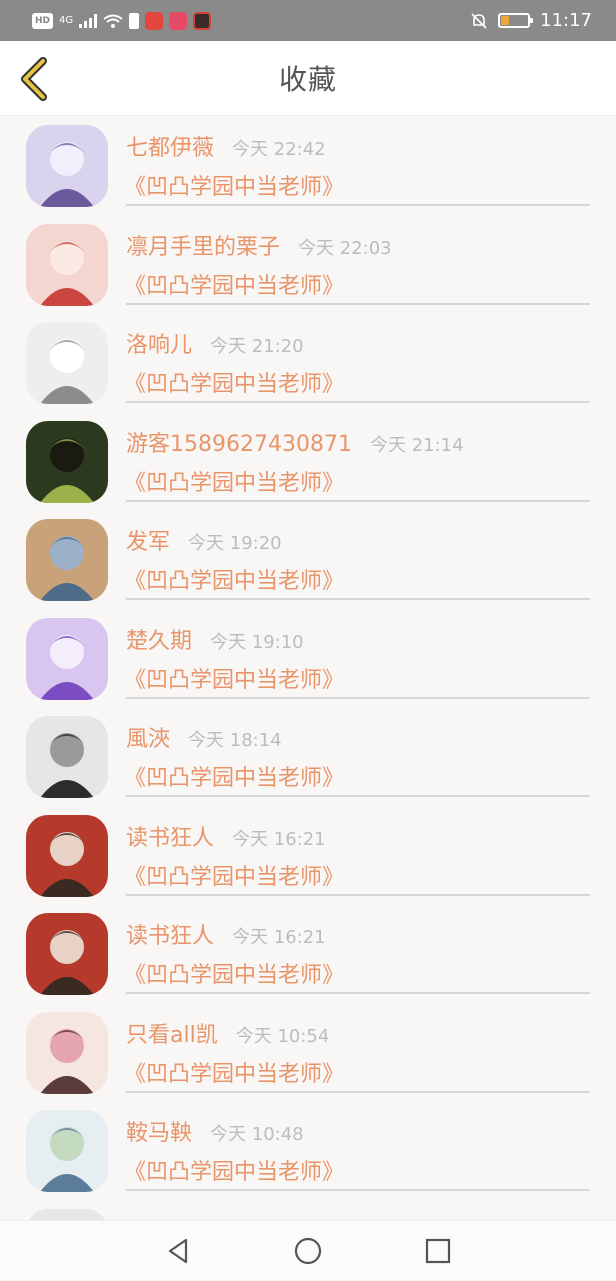  Describe the element at coordinates (204, 540) in the screenshot. I see `item-header: 发军 今天 19:20` at that location.